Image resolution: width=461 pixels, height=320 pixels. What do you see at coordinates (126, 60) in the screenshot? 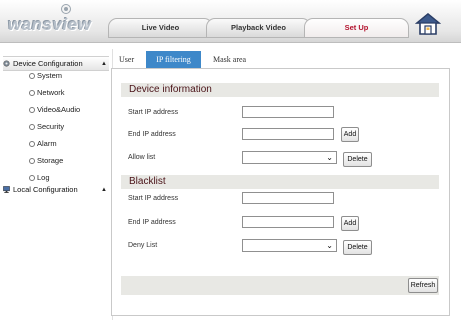
I see `tab-user: User` at bounding box center [126, 60].